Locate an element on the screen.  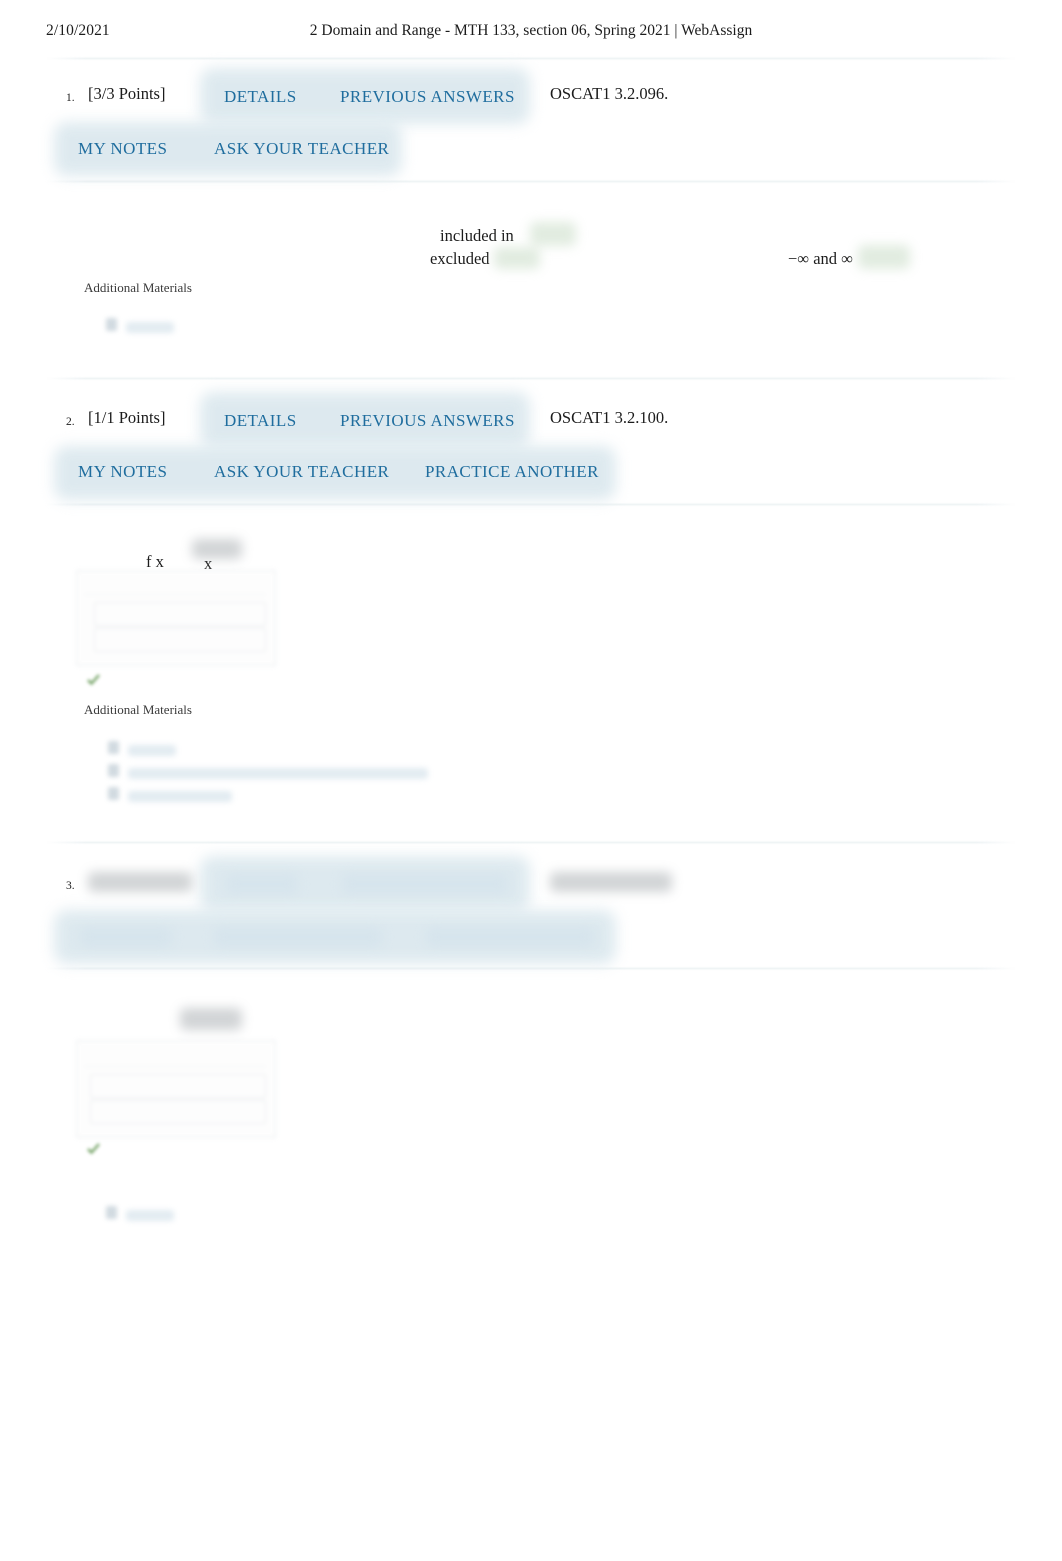
problem-1-body-text-3: −∞ and ∞ is located at coordinates (820, 258).